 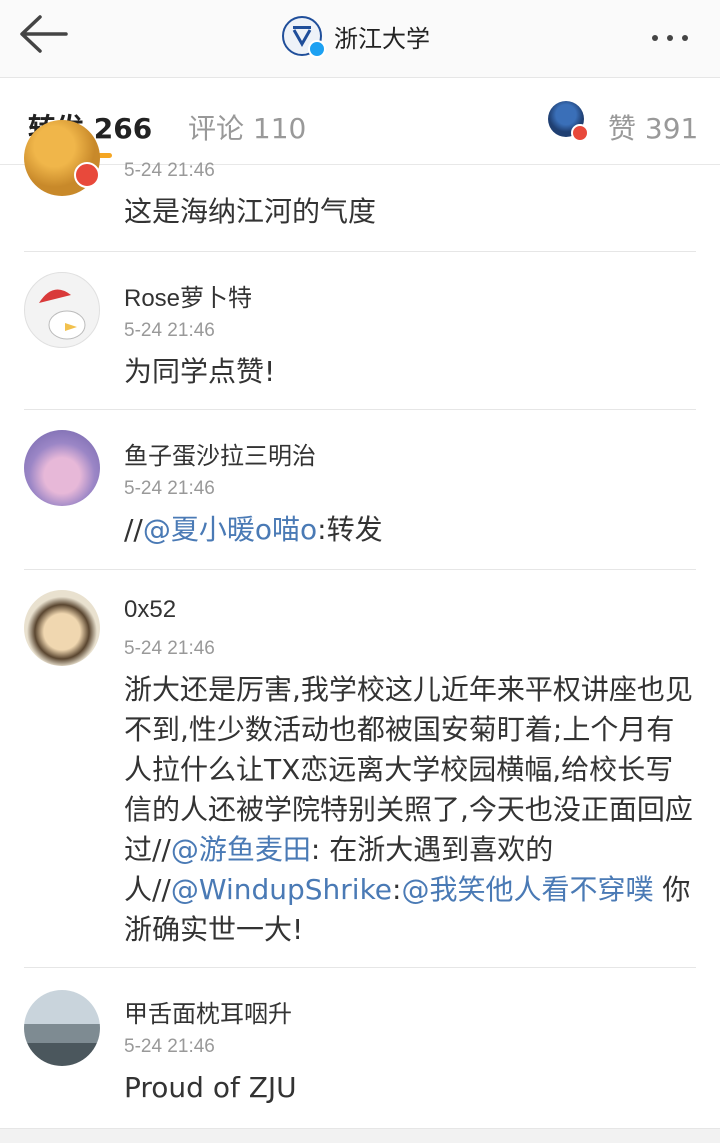 What do you see at coordinates (360, 1135) in the screenshot?
I see `bottom-edge` at bounding box center [360, 1135].